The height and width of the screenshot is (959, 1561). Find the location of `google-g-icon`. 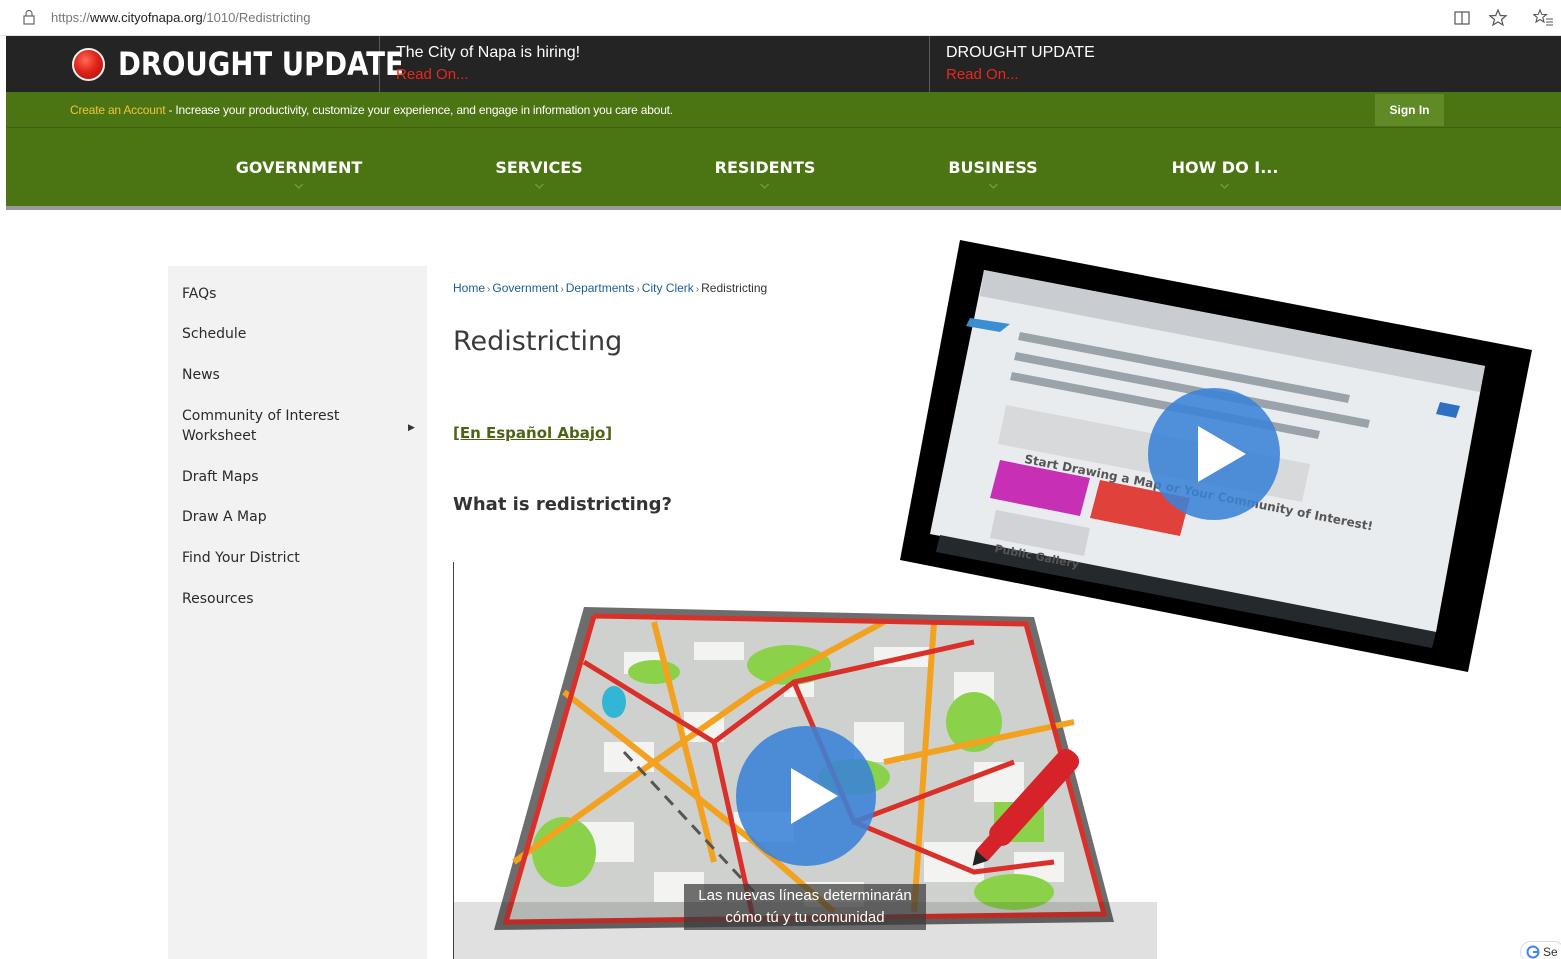

google-g-icon is located at coordinates (1533, 952).